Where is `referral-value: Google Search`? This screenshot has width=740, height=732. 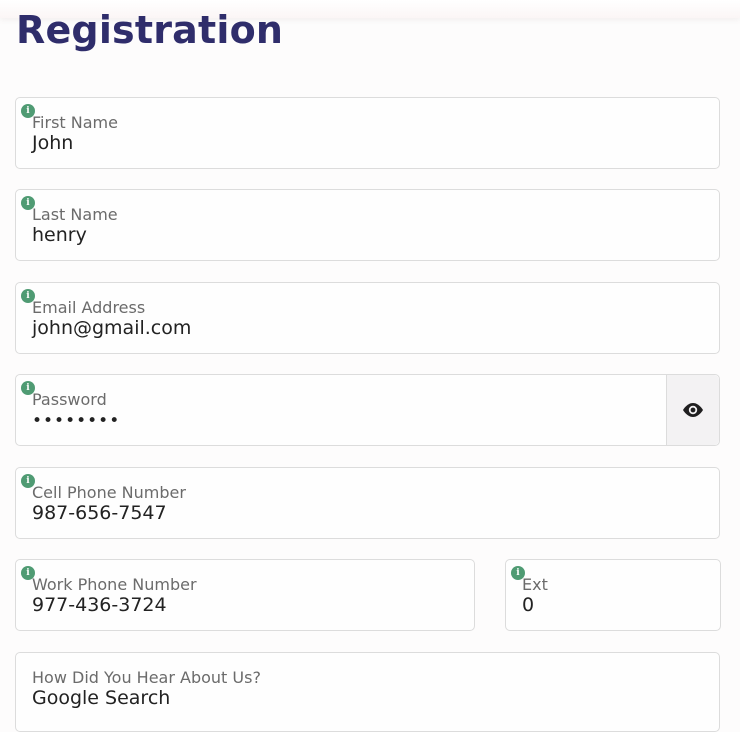
referral-value: Google Search is located at coordinates (101, 698).